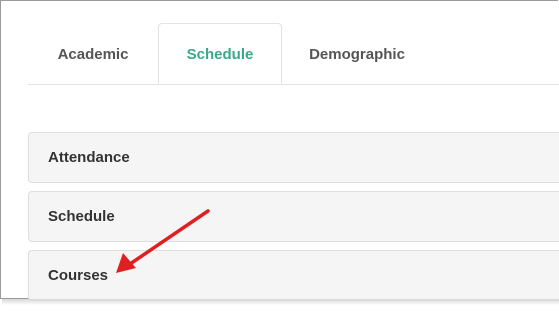 The height and width of the screenshot is (329, 559). Describe the element at coordinates (280, 302) in the screenshot. I see `frame-shadow` at that location.